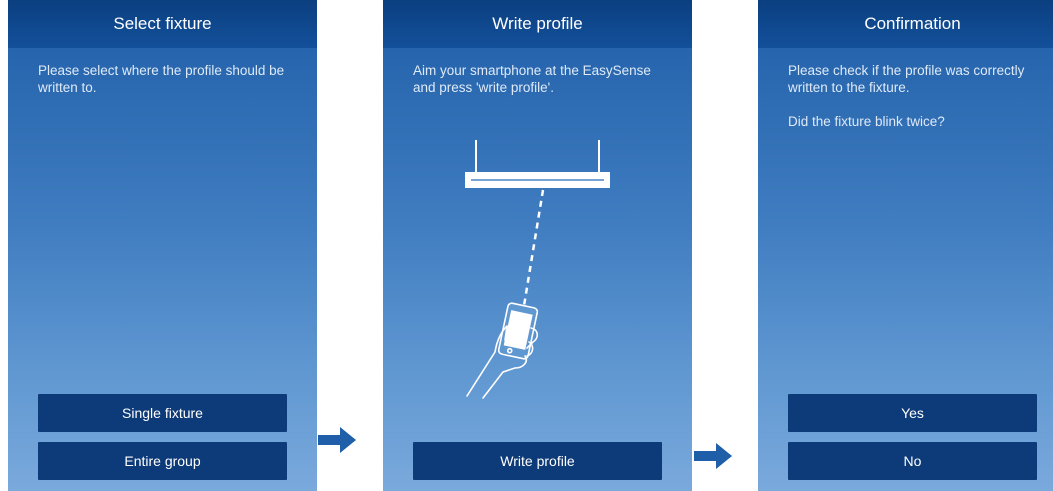 This screenshot has width=1053, height=491. Describe the element at coordinates (162, 461) in the screenshot. I see `entire-group-button: Entire group` at that location.